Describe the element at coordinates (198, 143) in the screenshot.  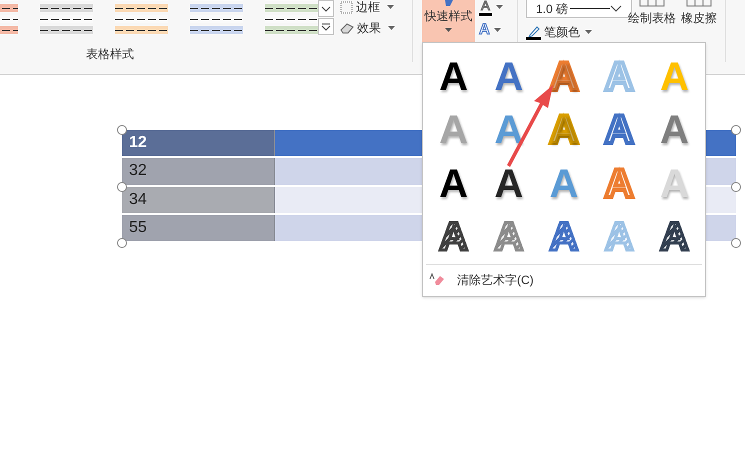
I see `header-cell: 12` at that location.